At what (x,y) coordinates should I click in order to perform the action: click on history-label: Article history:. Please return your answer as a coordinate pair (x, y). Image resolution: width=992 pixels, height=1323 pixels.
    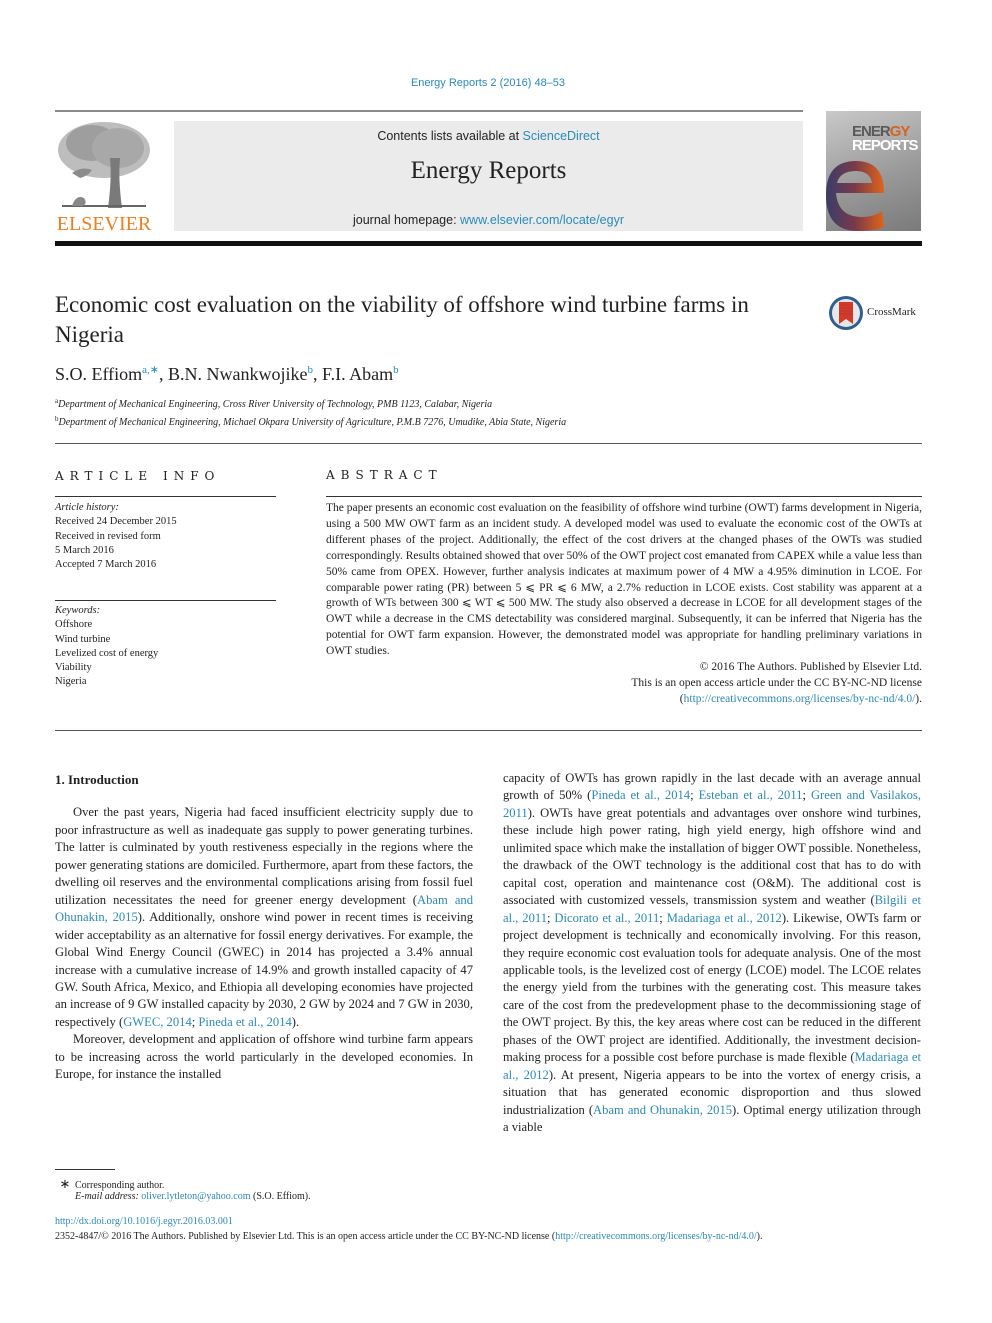
    Looking at the image, I should click on (87, 507).